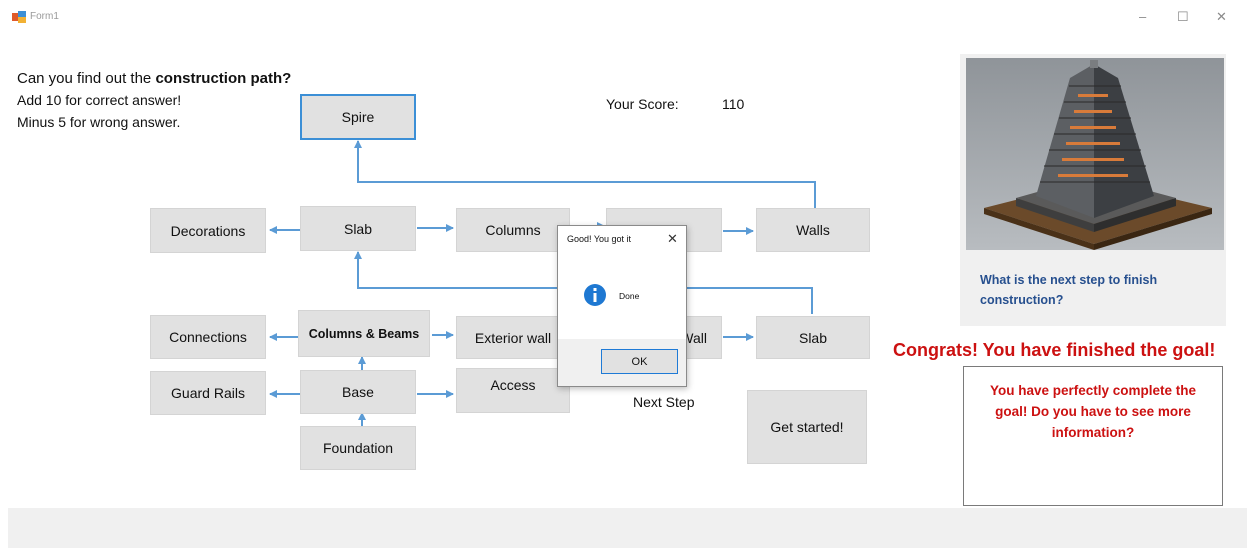 This screenshot has height=548, width=1247. I want to click on get-started-button: Get started!, so click(807, 427).